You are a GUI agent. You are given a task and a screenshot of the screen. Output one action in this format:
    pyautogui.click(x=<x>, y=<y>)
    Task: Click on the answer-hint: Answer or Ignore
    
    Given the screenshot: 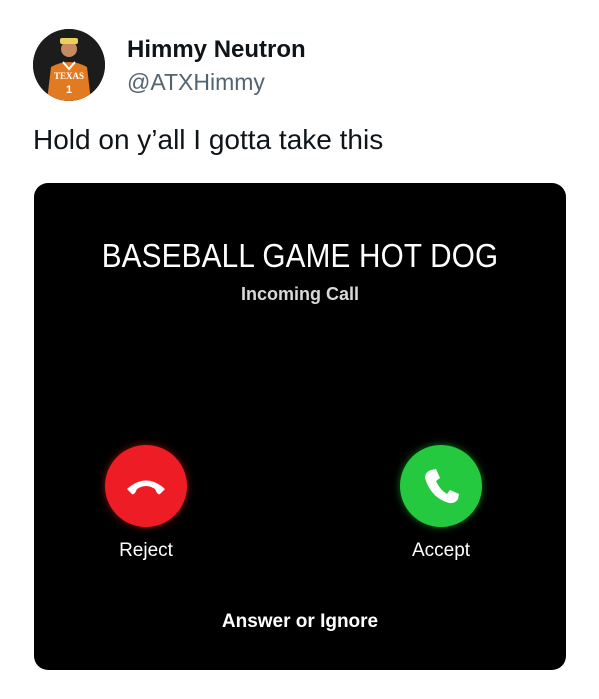 What is the action you would take?
    pyautogui.click(x=300, y=621)
    